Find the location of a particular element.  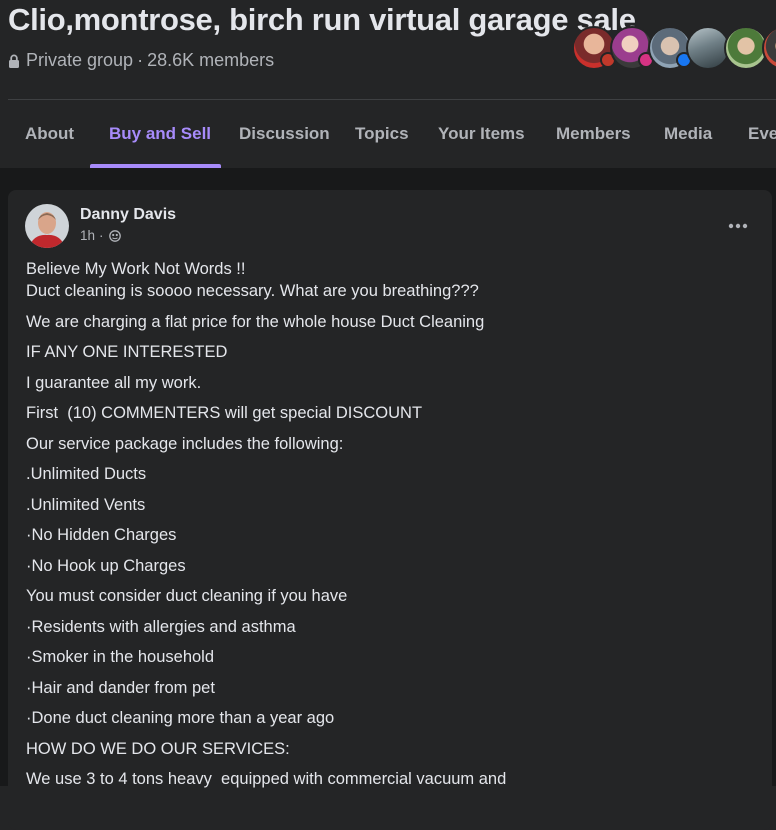

post-line: .Unlimited Vents is located at coordinates (86, 504).